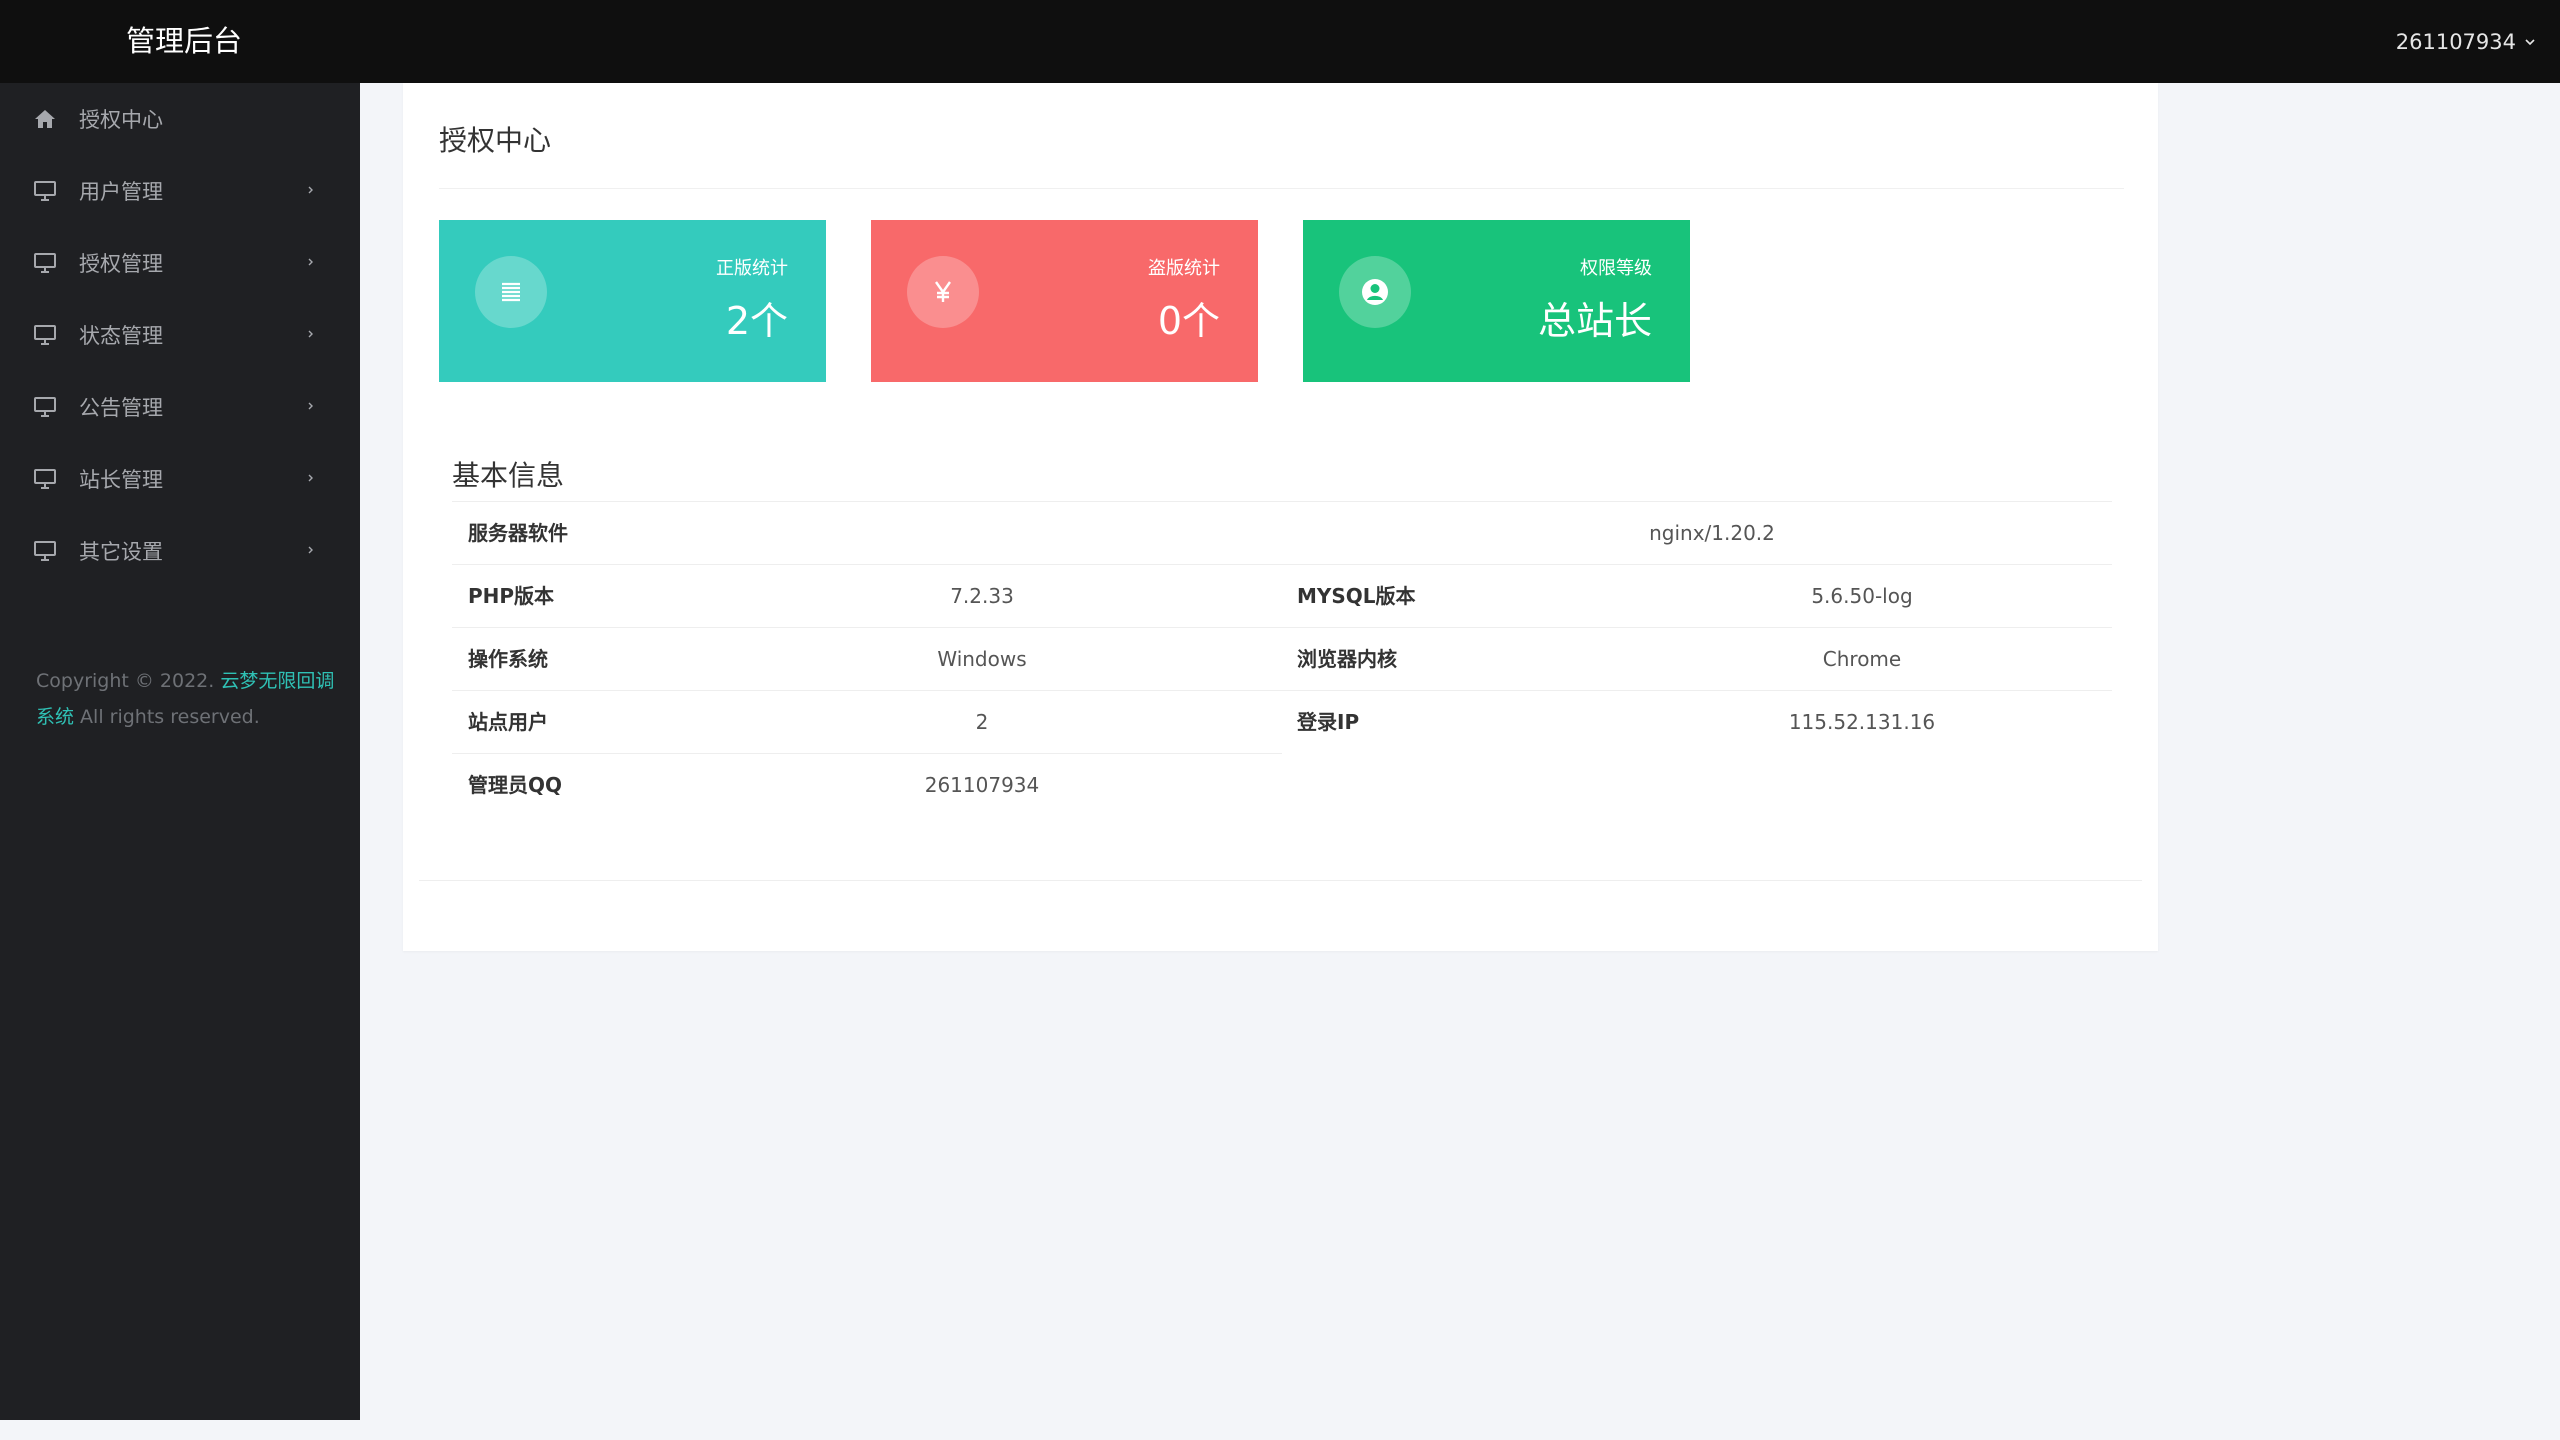  I want to click on sidebar-item-label: 公告管理, so click(121, 408).